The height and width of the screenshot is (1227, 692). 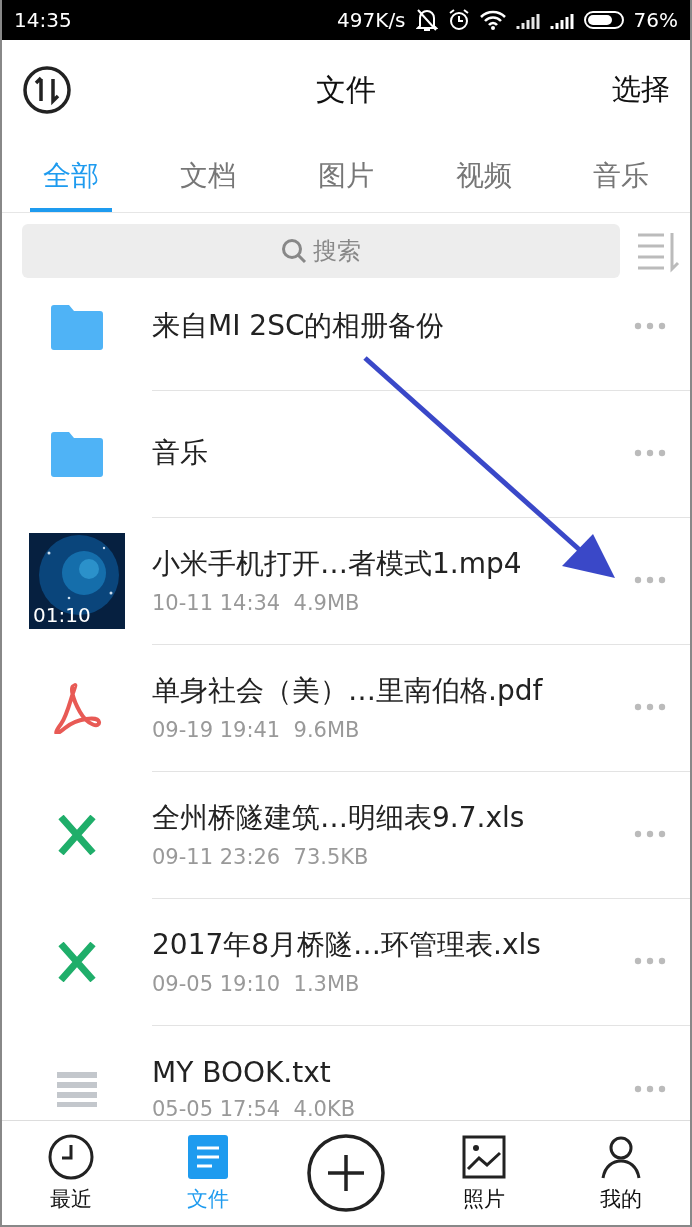 I want to click on nav-tab: 照片, so click(x=483, y=1173).